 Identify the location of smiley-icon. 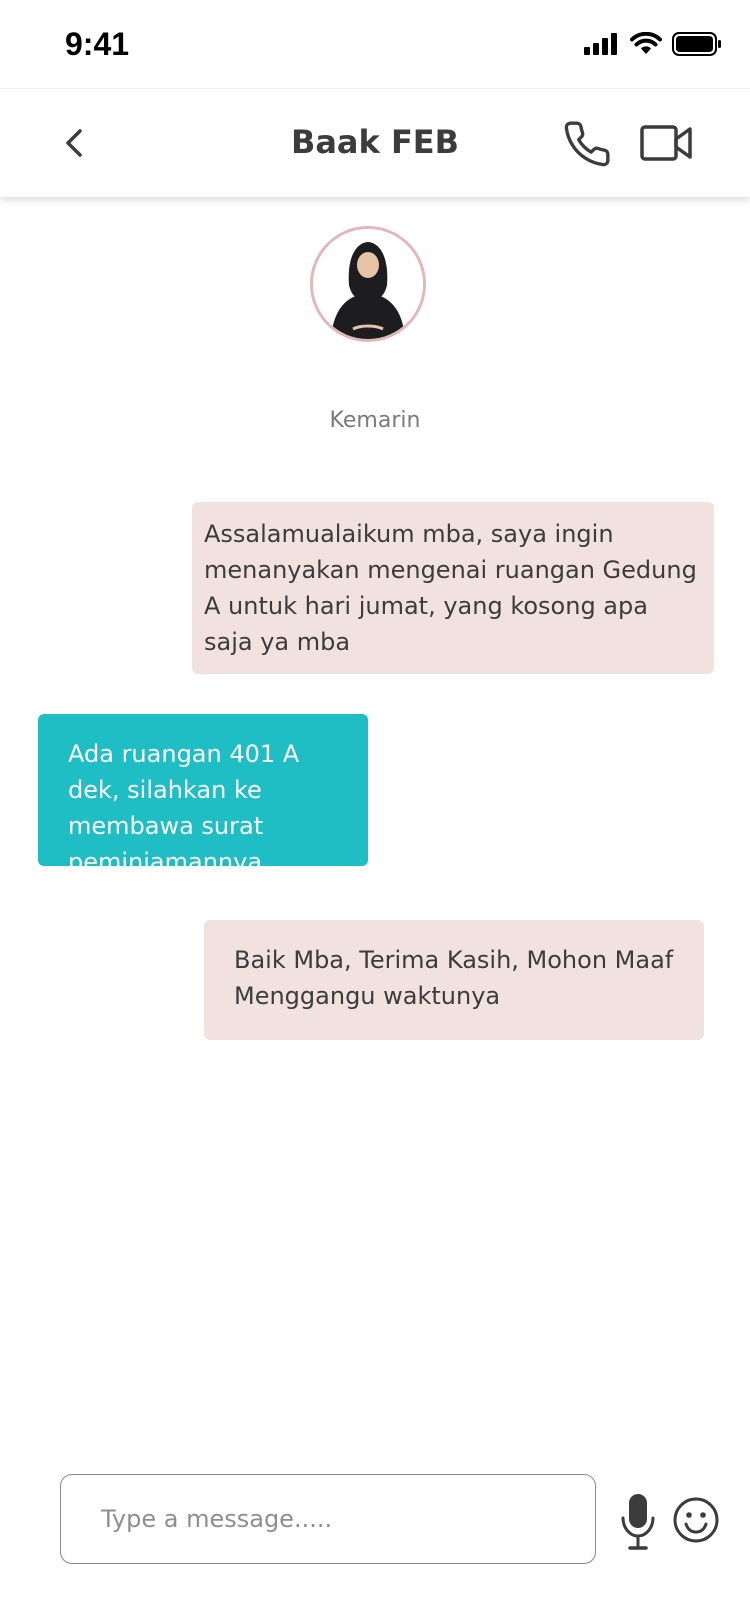
(696, 1520).